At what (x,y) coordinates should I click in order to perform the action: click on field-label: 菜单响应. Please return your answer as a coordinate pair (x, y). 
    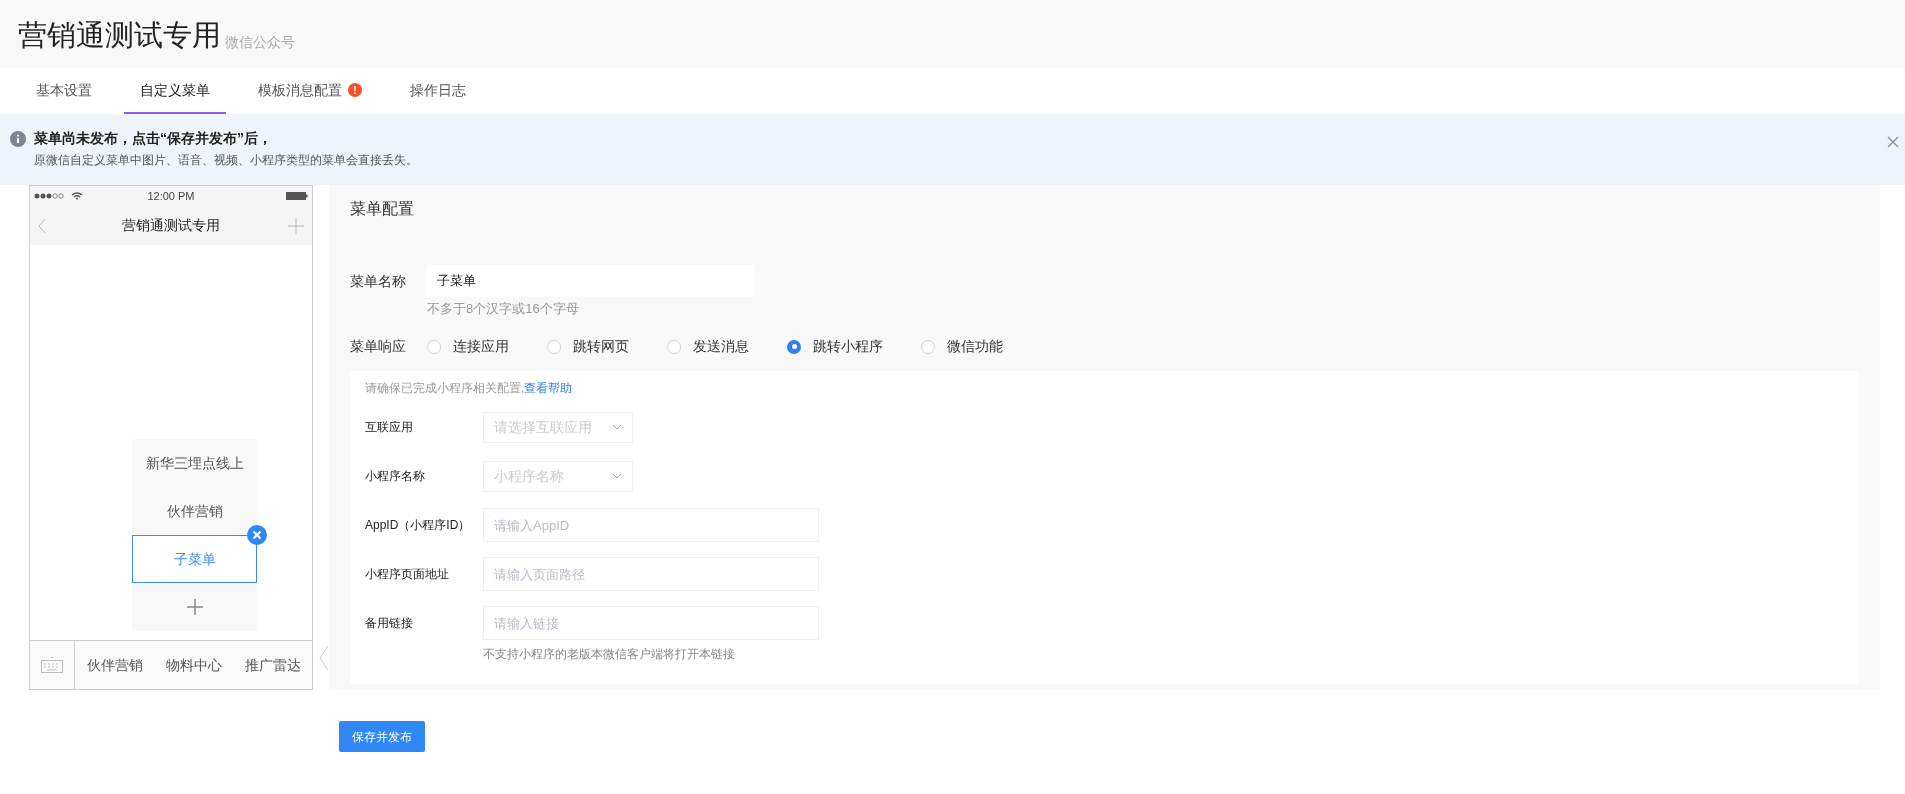
    Looking at the image, I should click on (378, 346).